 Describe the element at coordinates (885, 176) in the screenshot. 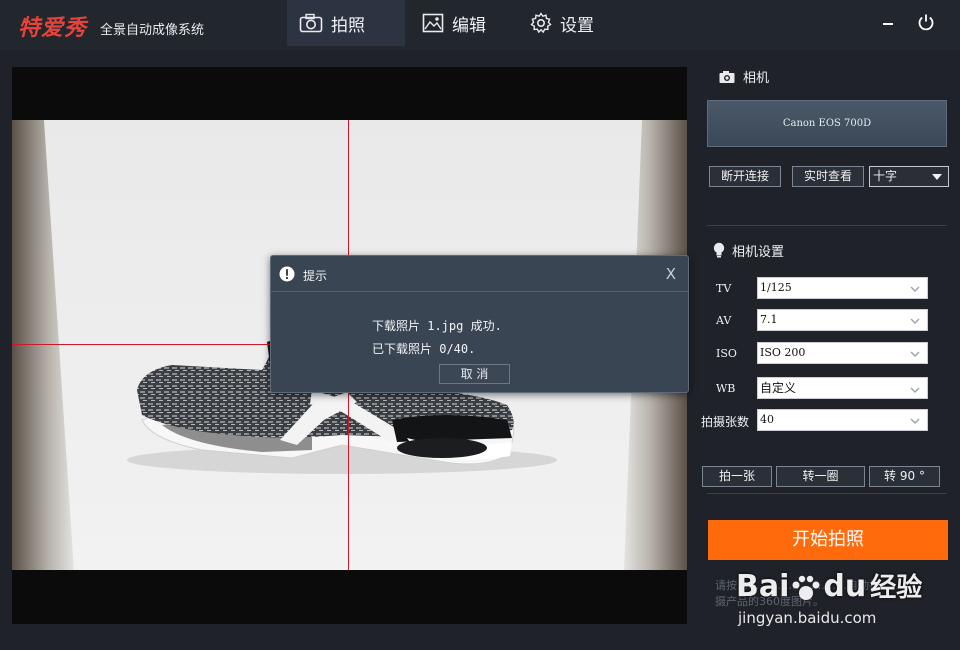

I see `overlay-select-value: 十字` at that location.